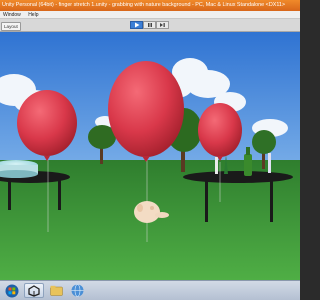  I want to click on taskbar-explorer, so click(56, 290).